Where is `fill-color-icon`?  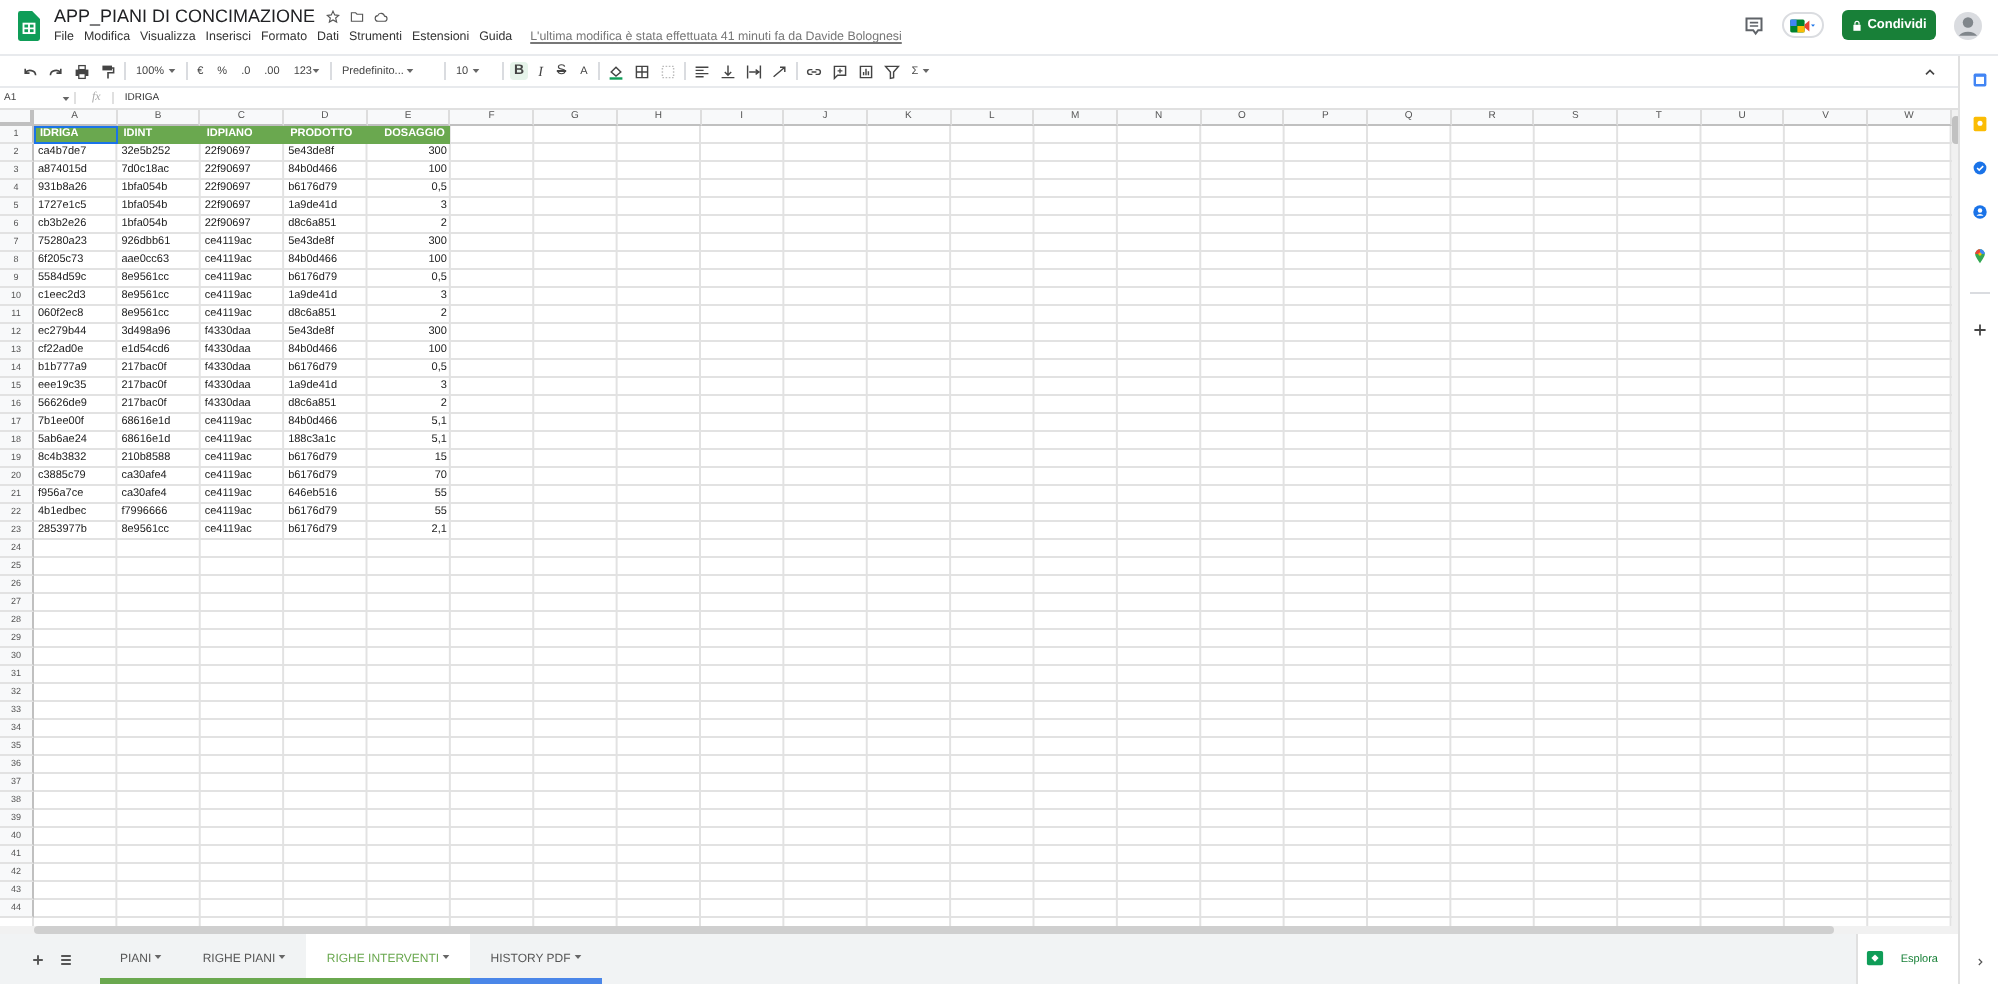 fill-color-icon is located at coordinates (615, 71).